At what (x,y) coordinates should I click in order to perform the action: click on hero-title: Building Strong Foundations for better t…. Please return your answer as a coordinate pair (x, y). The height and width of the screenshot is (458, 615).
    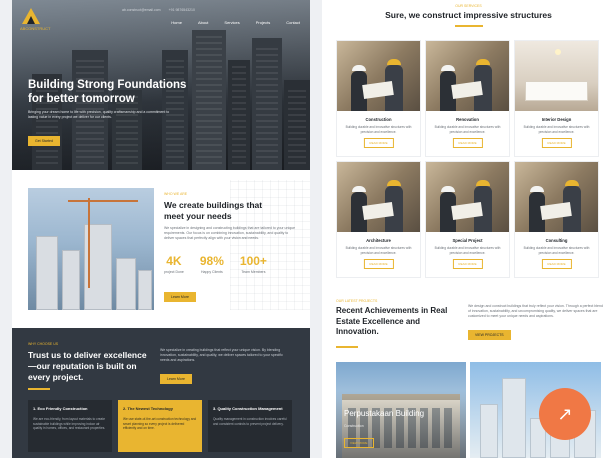
    Looking at the image, I should click on (107, 92).